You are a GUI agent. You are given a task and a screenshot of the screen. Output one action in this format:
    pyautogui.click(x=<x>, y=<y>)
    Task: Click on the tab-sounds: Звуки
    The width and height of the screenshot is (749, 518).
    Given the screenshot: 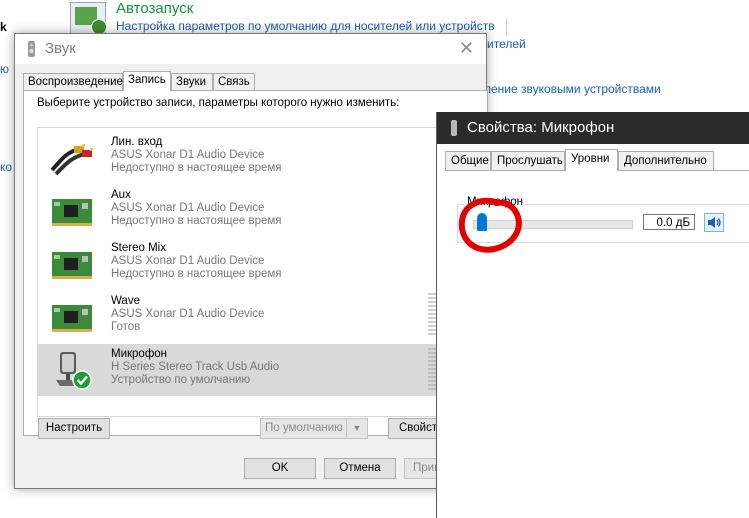 What is the action you would take?
    pyautogui.click(x=192, y=81)
    